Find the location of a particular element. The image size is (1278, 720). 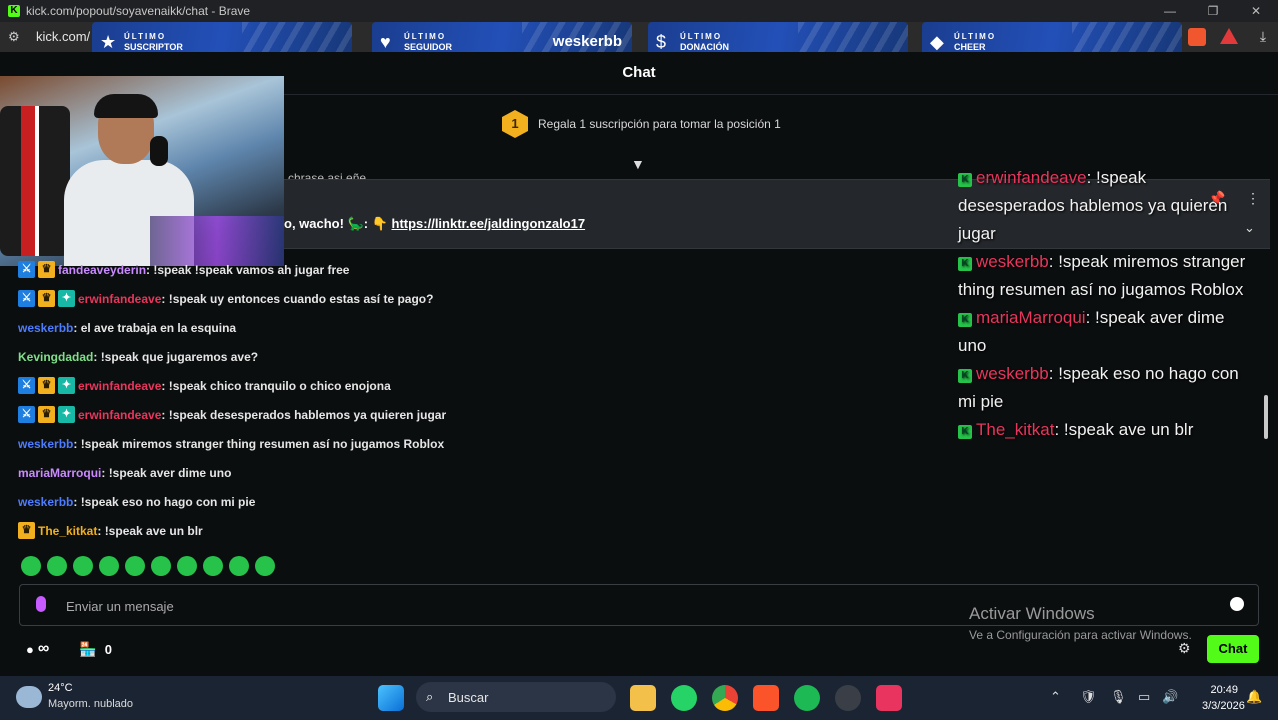

taskbar-search: ⌕ Buscar is located at coordinates (516, 697).